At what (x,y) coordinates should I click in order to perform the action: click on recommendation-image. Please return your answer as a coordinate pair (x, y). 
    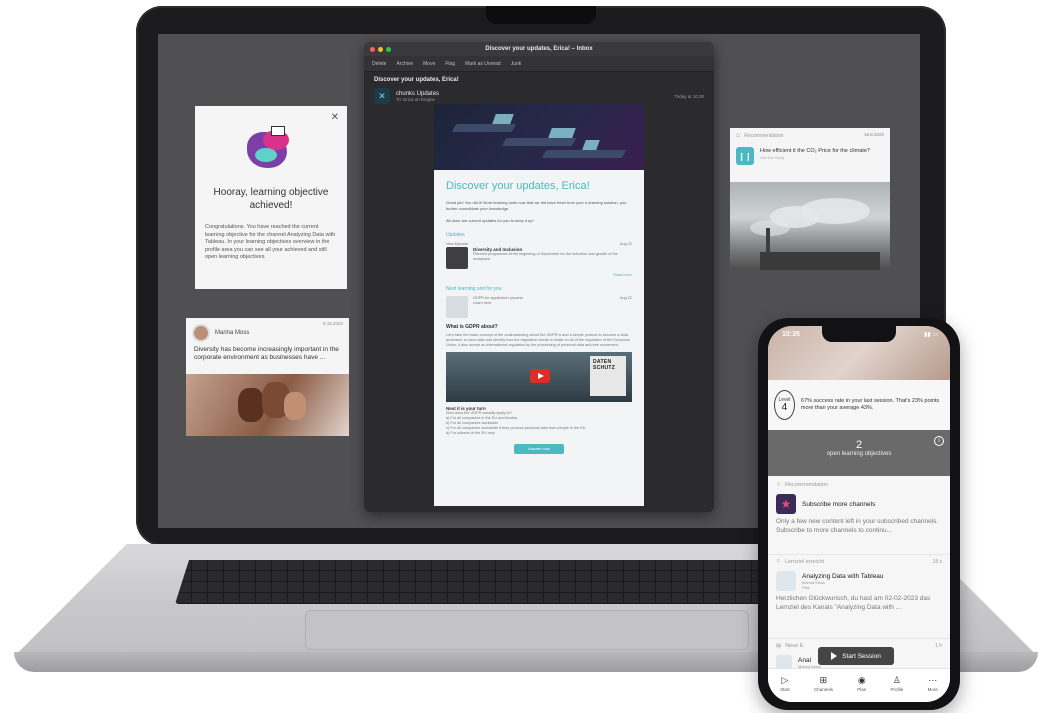
    Looking at the image, I should click on (810, 226).